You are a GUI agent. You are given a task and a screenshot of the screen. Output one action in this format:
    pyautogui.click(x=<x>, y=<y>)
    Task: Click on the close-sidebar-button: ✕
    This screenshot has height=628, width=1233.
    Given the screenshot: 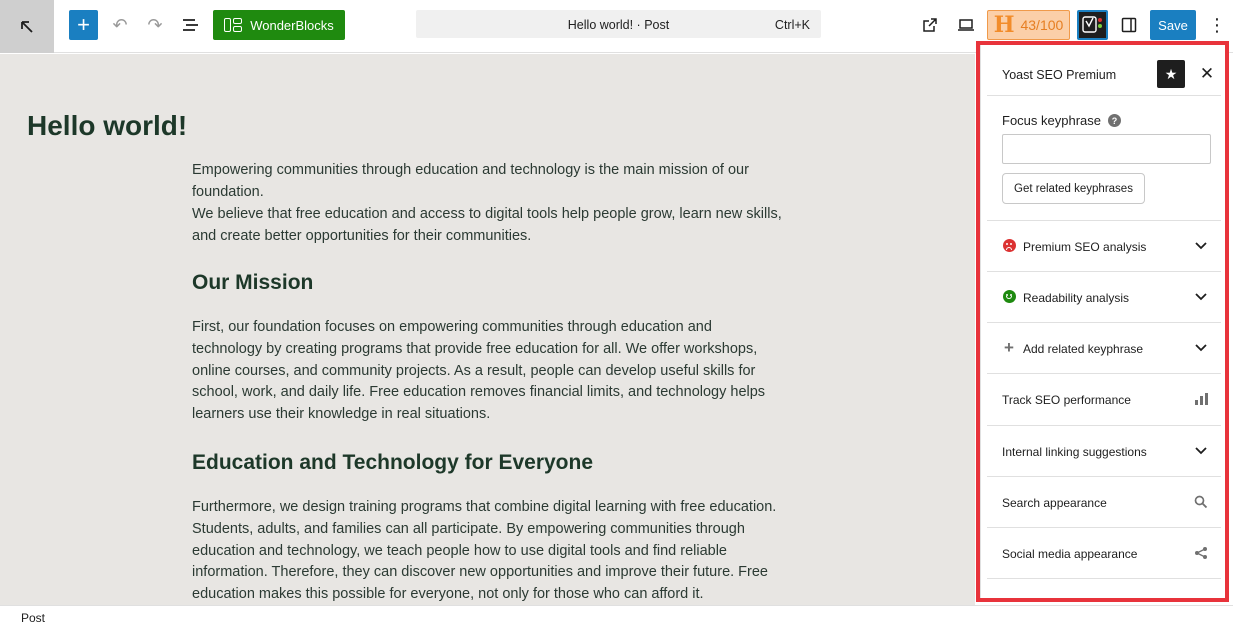 What is the action you would take?
    pyautogui.click(x=1207, y=74)
    